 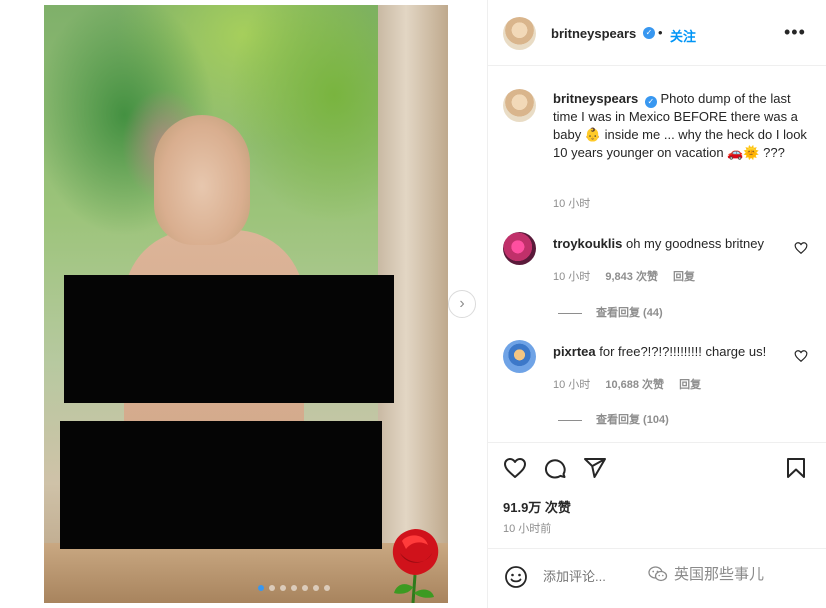 I want to click on carousel-dots, so click(x=294, y=588).